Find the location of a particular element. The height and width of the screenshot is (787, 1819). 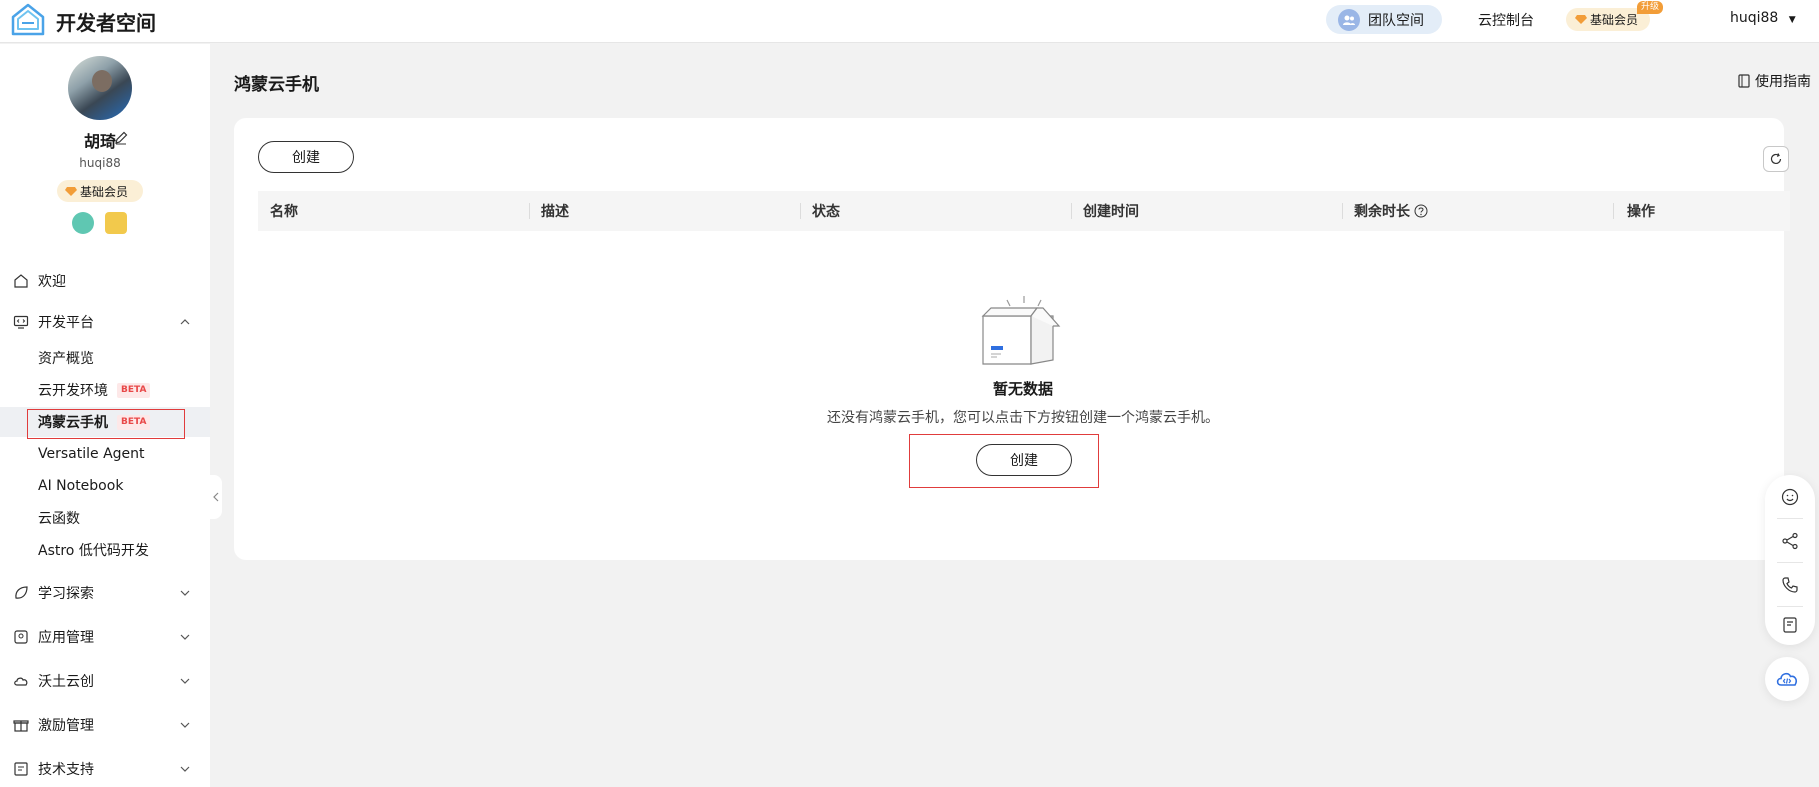

sidebar-item-ai-notebook: AI Notebook is located at coordinates (80, 486).